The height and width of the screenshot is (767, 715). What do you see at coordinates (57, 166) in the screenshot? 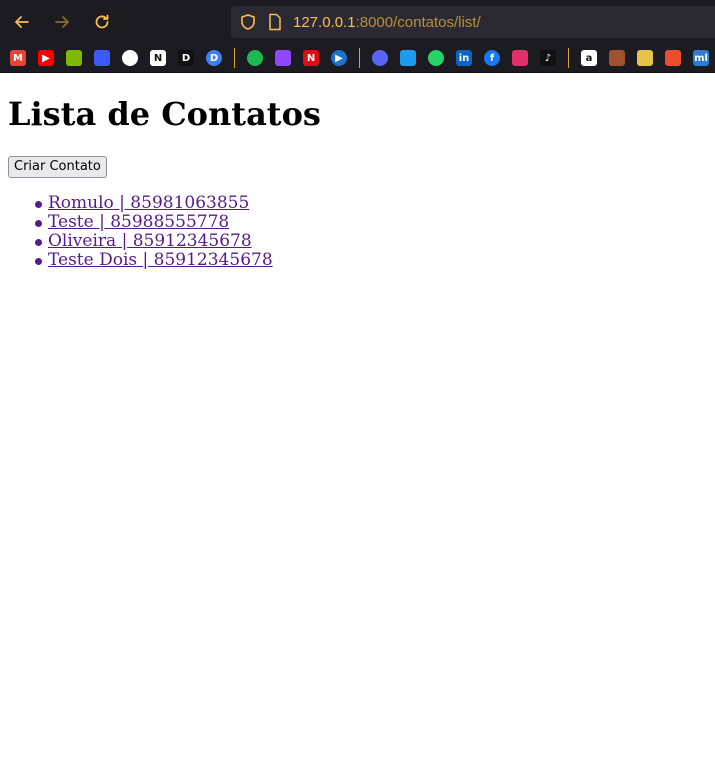
I see `create-contact-button: Criar Contato` at bounding box center [57, 166].